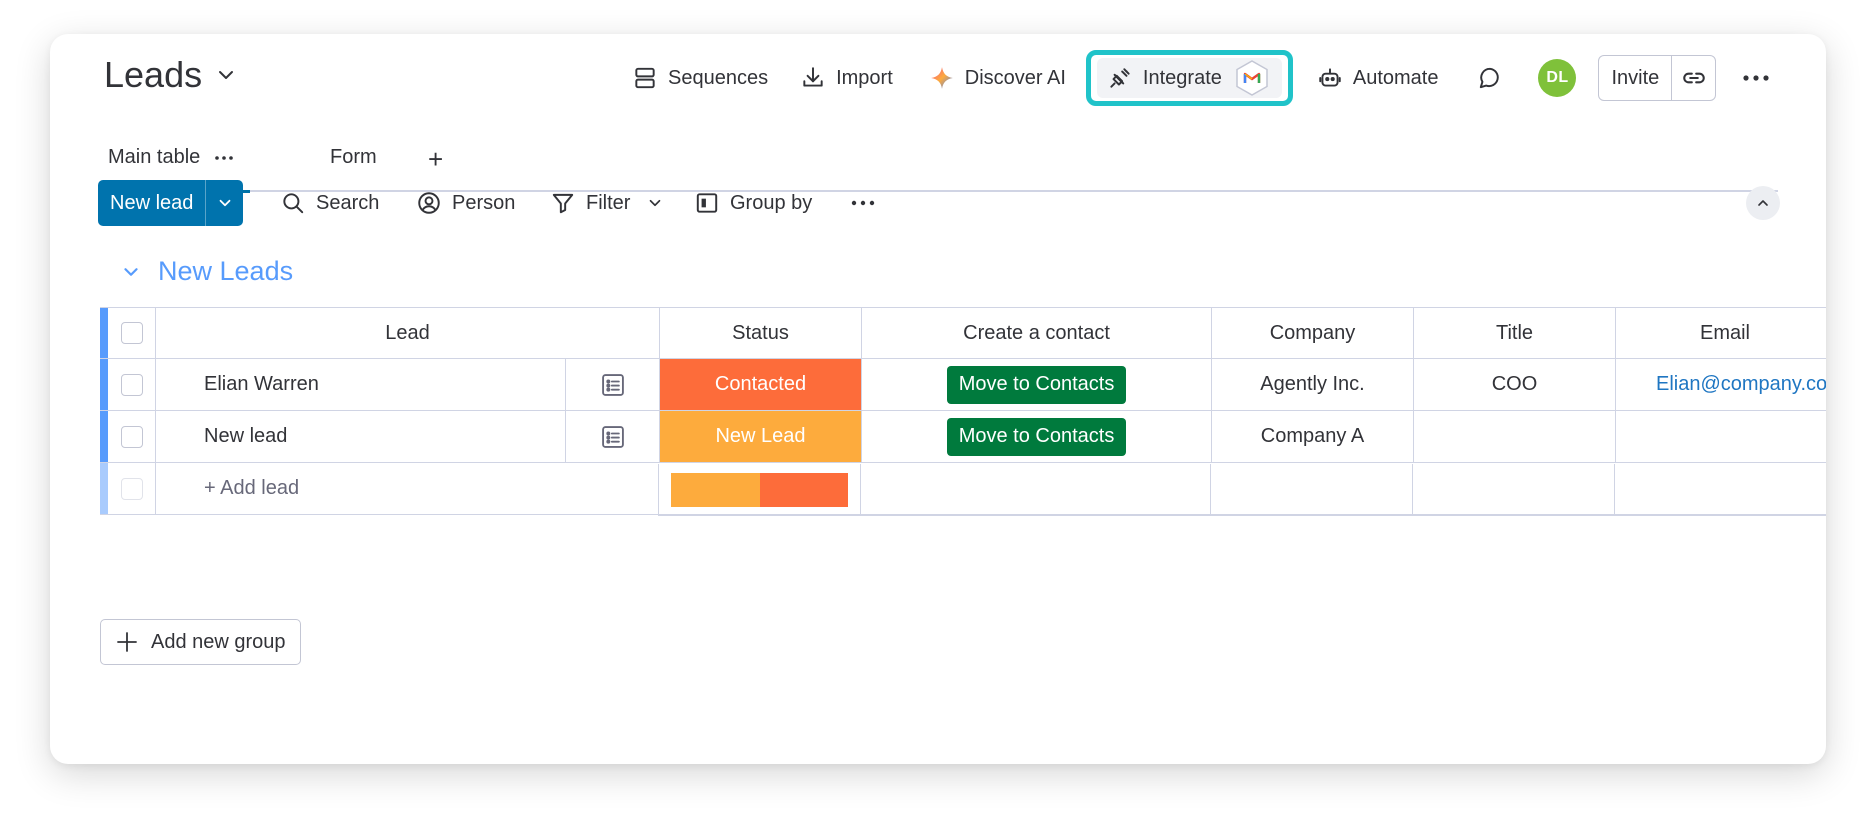  Describe the element at coordinates (1721, 333) in the screenshot. I see `column-header-email: Email` at that location.